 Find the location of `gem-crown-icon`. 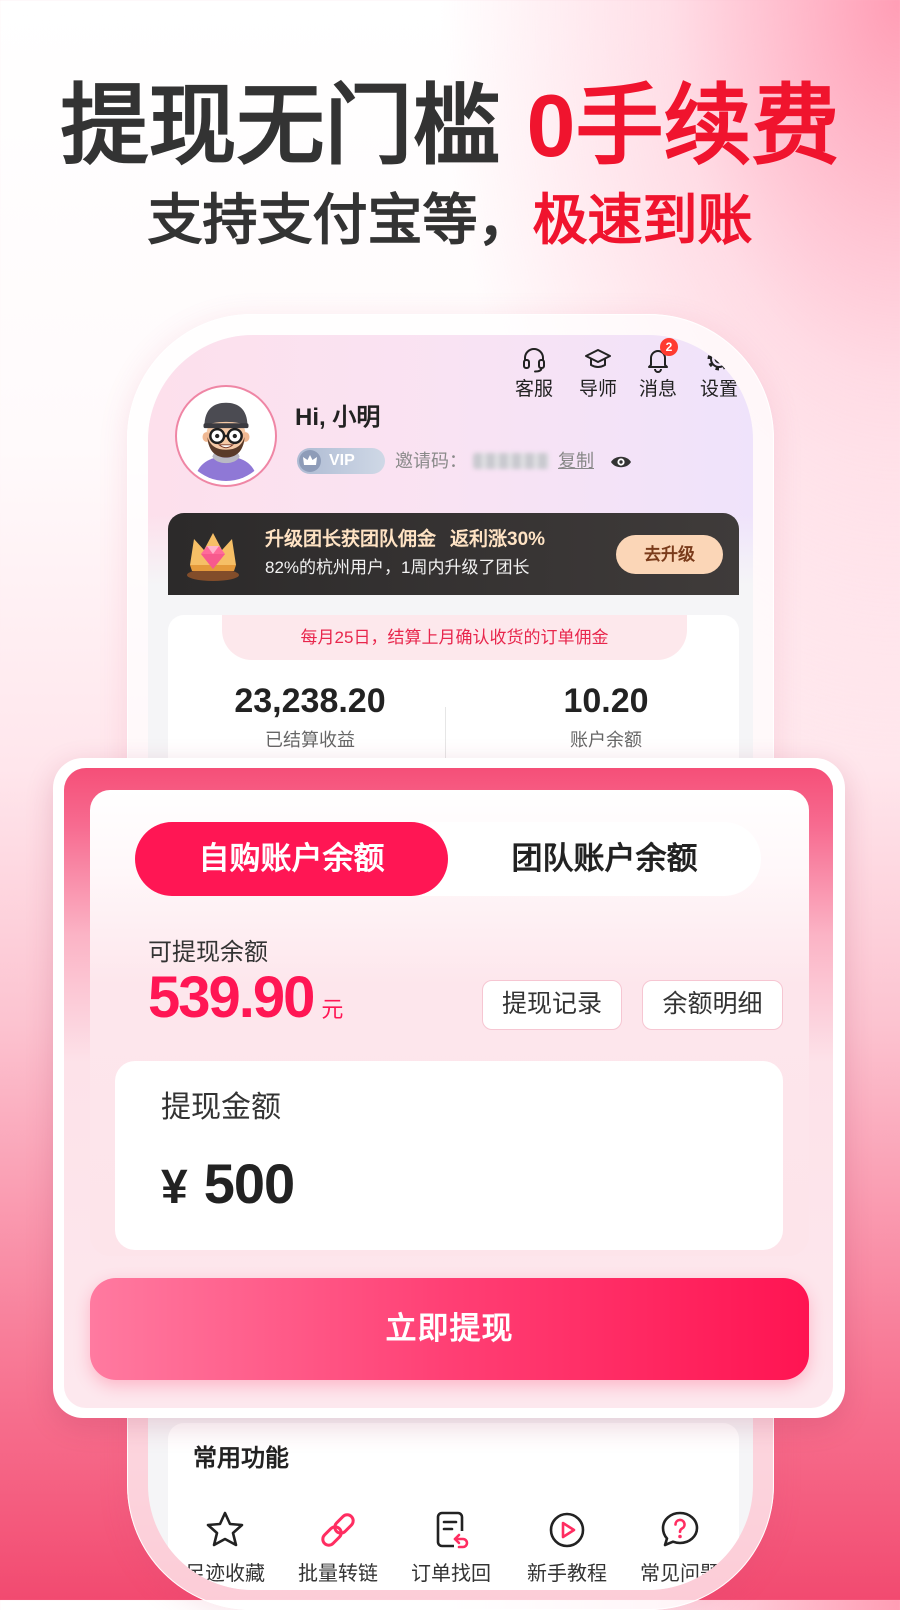

gem-crown-icon is located at coordinates (213, 554).